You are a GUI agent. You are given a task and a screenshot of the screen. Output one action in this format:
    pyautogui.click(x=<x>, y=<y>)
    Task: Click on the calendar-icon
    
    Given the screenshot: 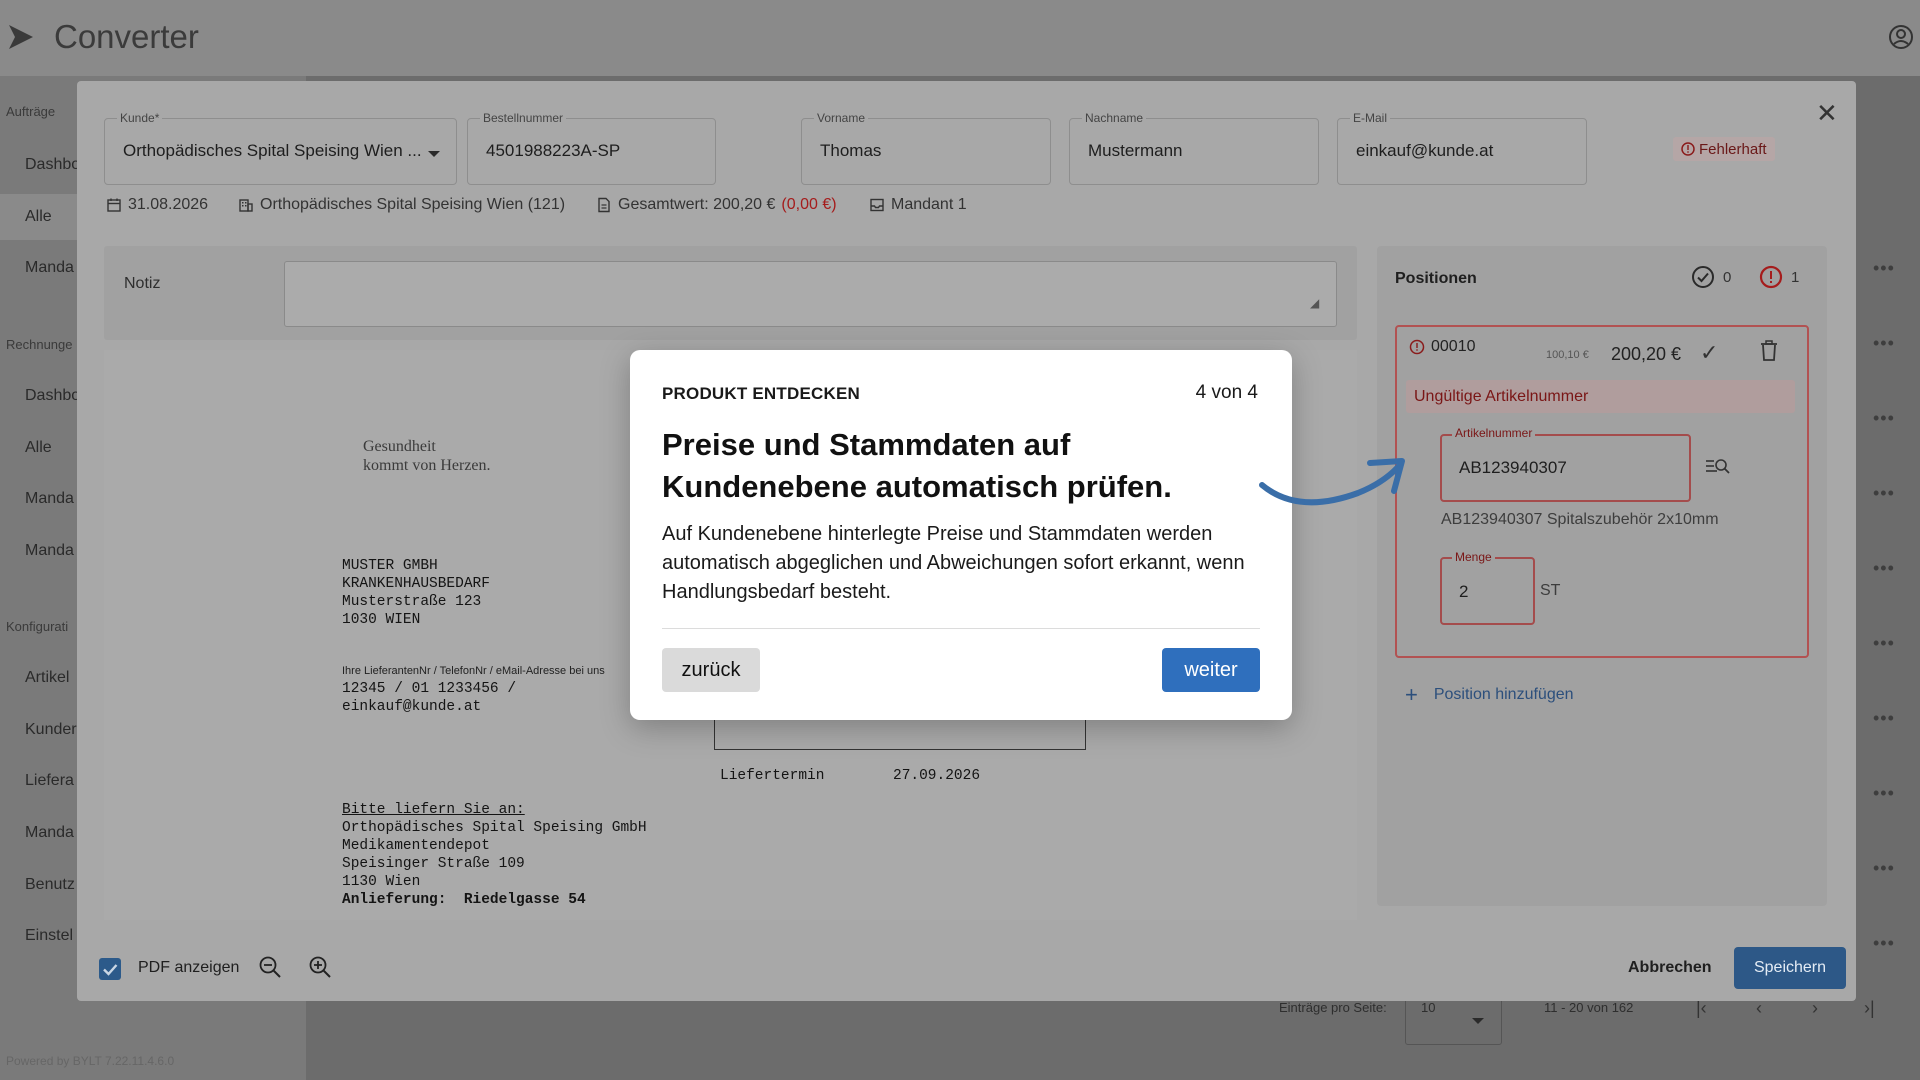 What is the action you would take?
    pyautogui.click(x=114, y=205)
    